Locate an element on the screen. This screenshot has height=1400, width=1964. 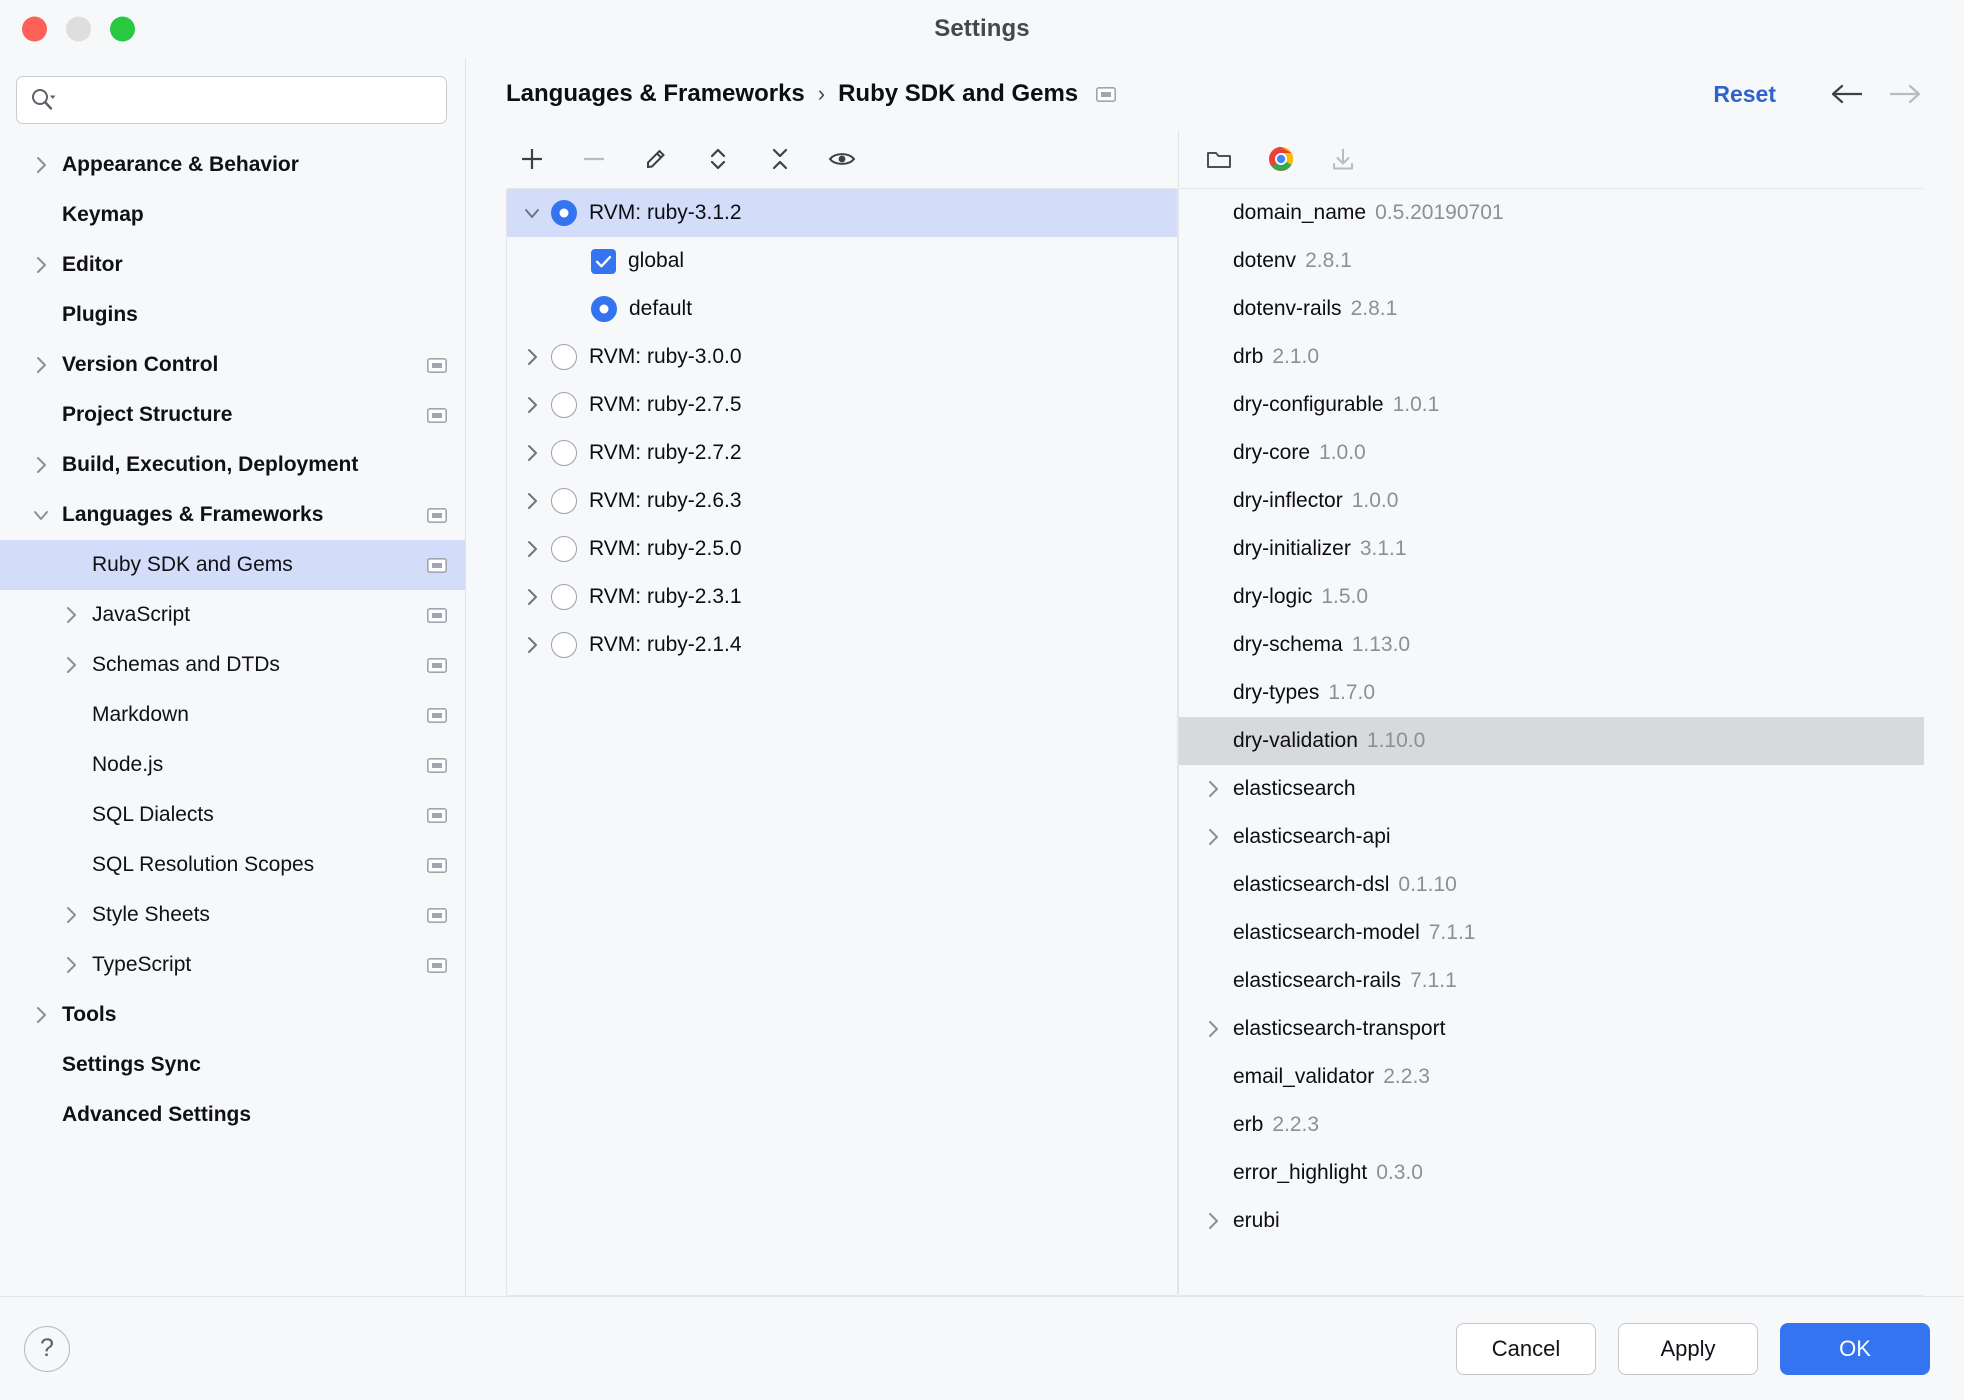
gem-list-item: dry-core 1.0.0 is located at coordinates (1551, 453).